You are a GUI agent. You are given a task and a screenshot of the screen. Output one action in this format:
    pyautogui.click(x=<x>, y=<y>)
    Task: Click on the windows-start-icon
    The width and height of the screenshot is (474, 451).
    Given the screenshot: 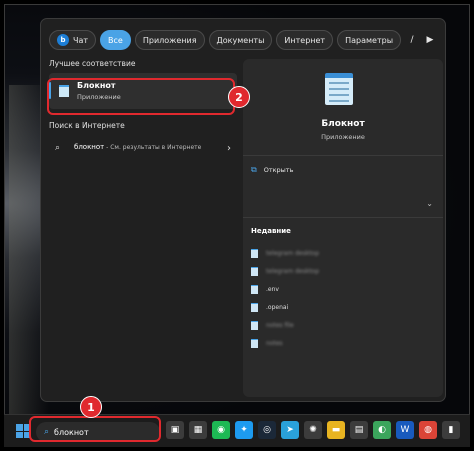 What is the action you would take?
    pyautogui.click(x=23, y=431)
    